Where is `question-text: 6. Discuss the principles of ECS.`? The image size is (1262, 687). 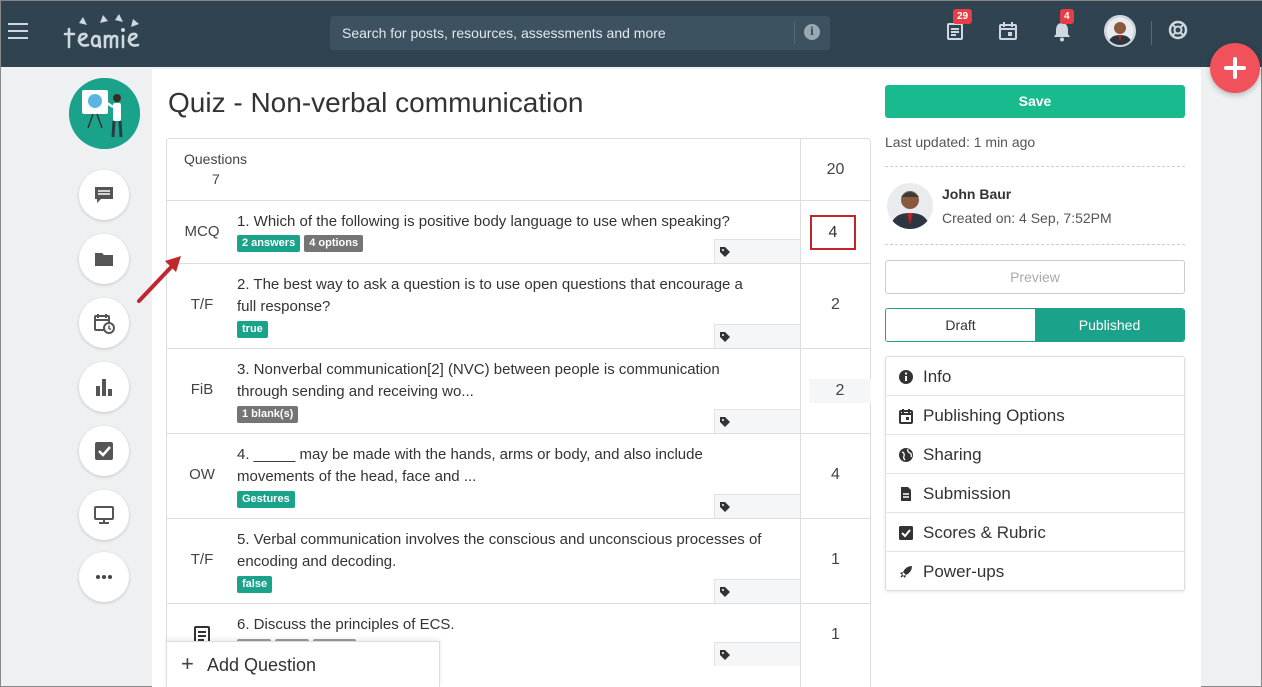 question-text: 6. Discuss the principles of ECS. is located at coordinates (346, 624).